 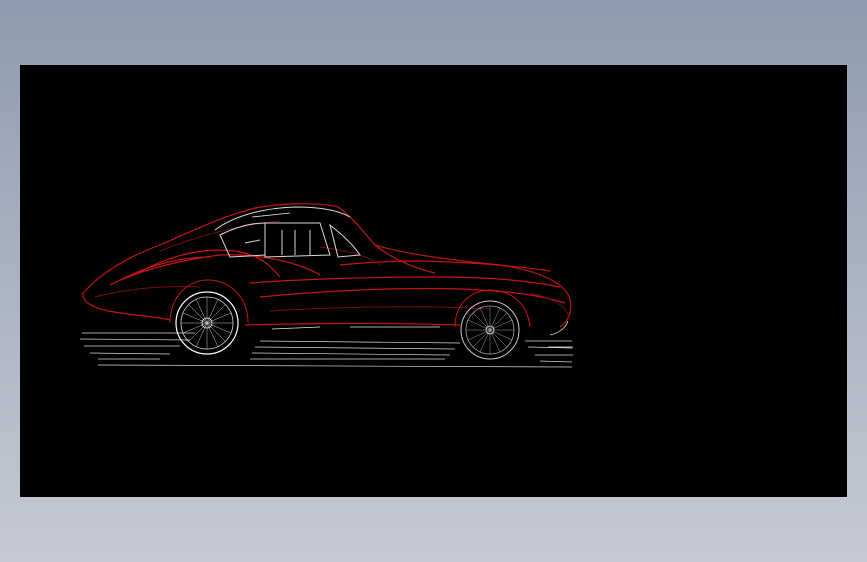 I want to click on rear-wheel, so click(x=209, y=317).